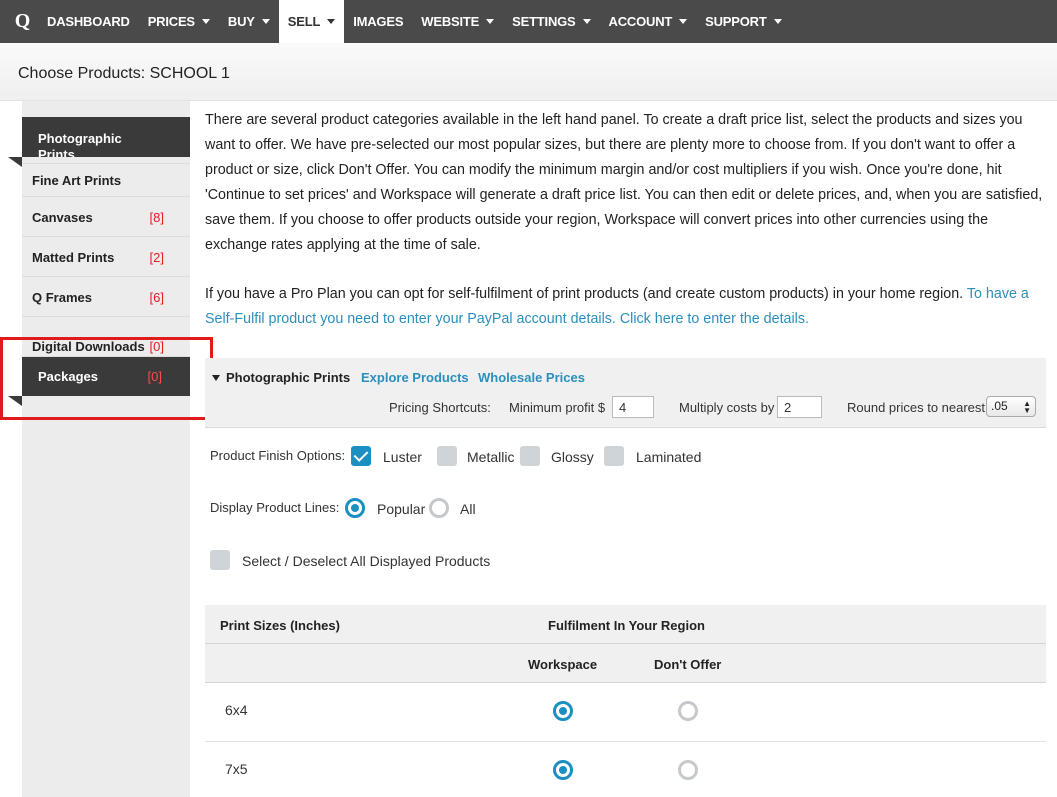 This screenshot has height=797, width=1057. I want to click on select-all-checkbox, so click(220, 560).